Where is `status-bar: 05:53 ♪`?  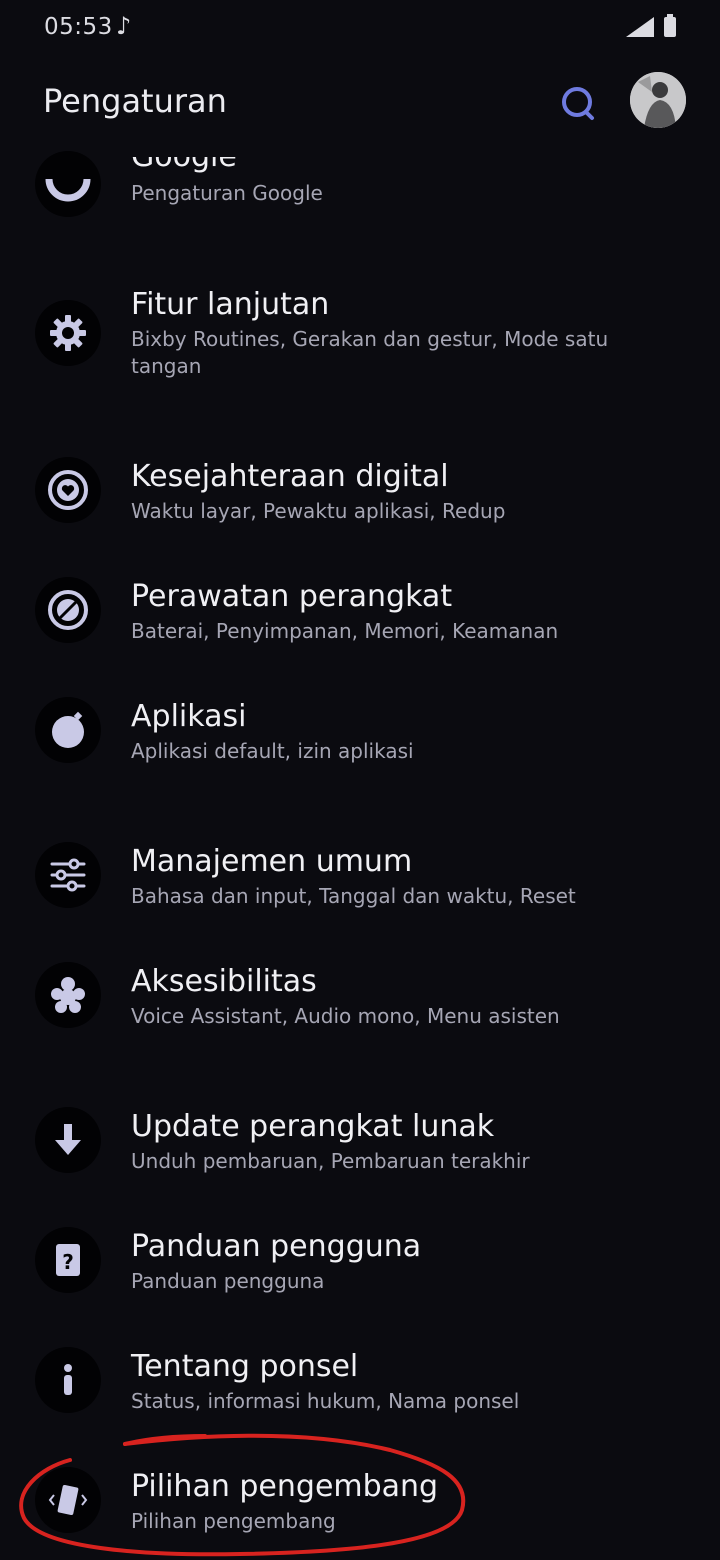
status-bar: 05:53 ♪ is located at coordinates (360, 28).